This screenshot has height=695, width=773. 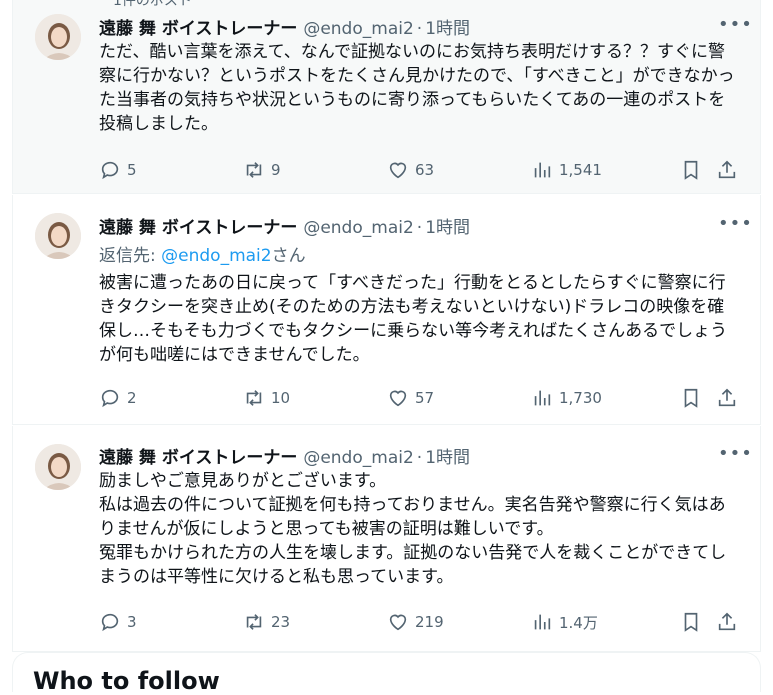 What do you see at coordinates (266, 398) in the screenshot?
I see `repost-button: 10` at bounding box center [266, 398].